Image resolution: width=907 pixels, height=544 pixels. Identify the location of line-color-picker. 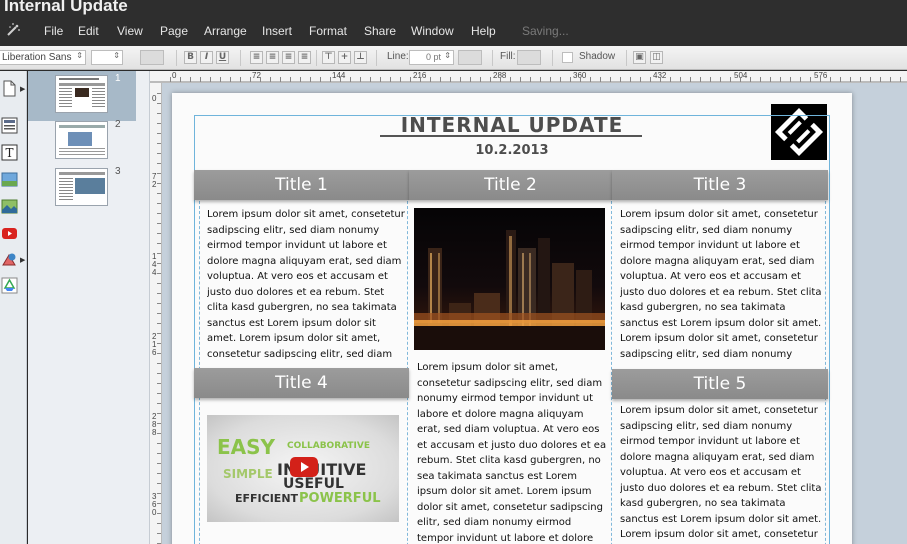
(470, 57).